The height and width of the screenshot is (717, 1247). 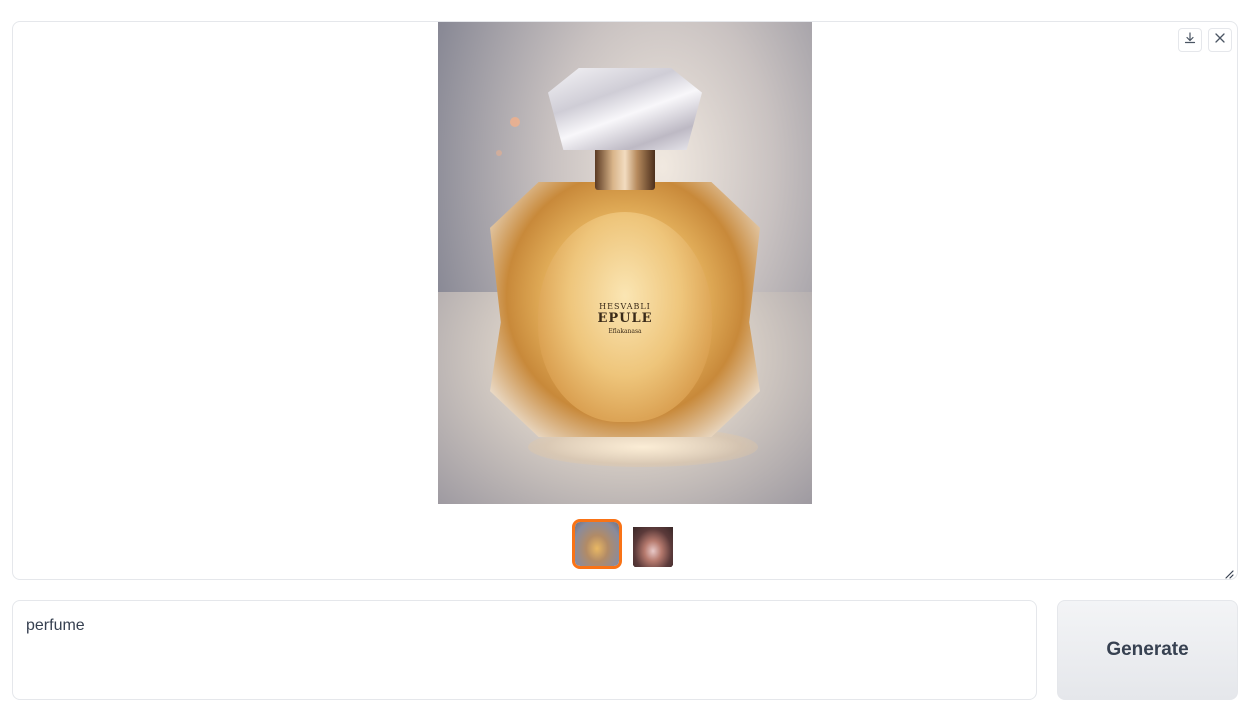 I want to click on generate-button: Generate, so click(x=1147, y=650).